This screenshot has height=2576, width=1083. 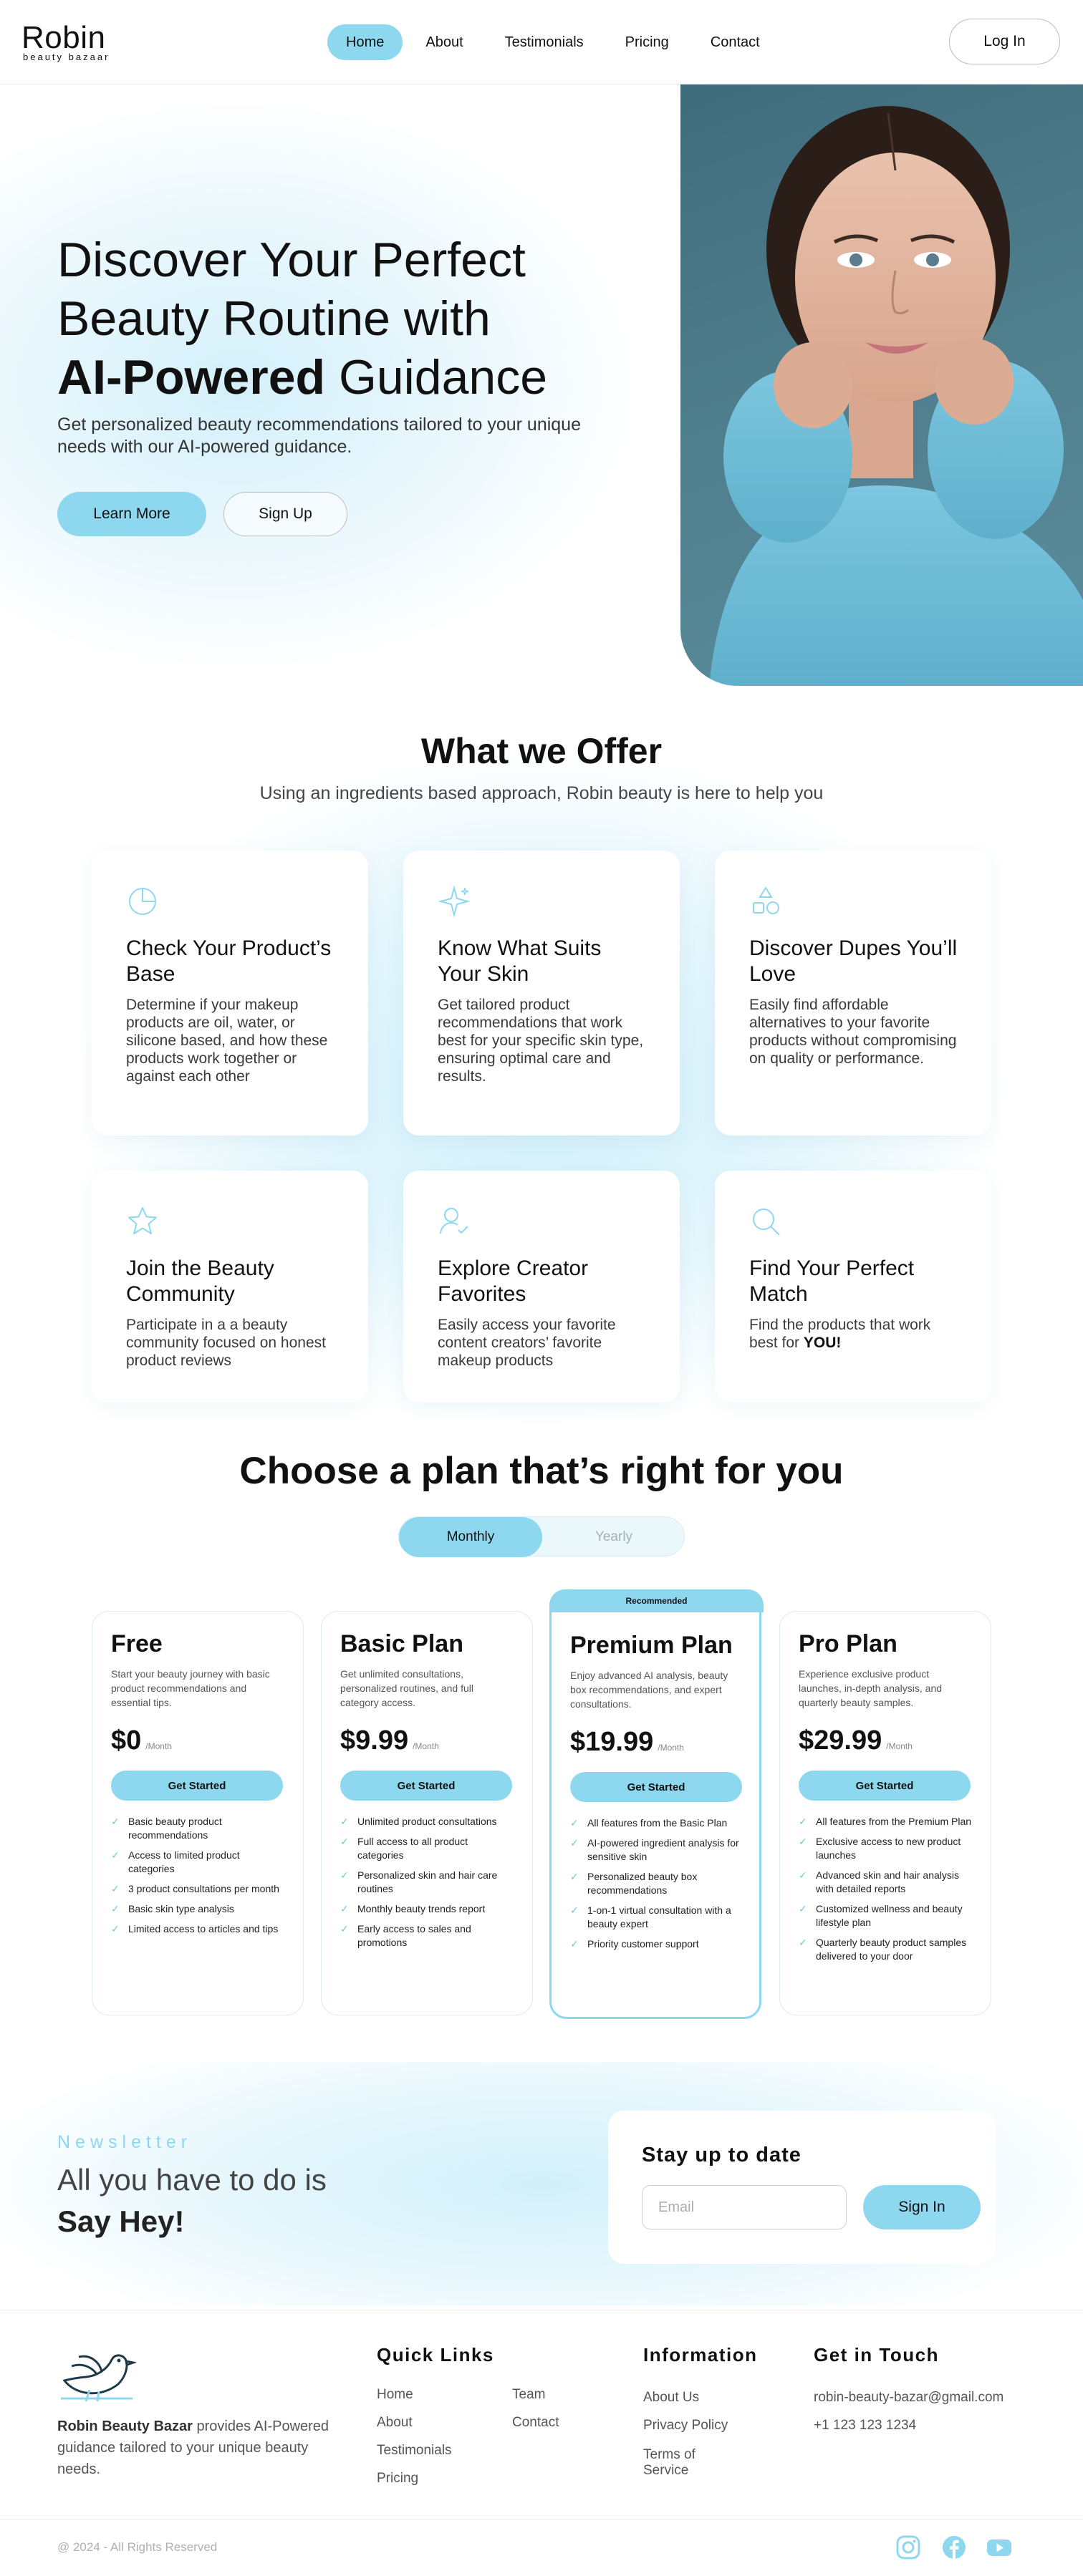 What do you see at coordinates (291, 260) in the screenshot?
I see `hero-title-line1: Discover Your Perfect` at bounding box center [291, 260].